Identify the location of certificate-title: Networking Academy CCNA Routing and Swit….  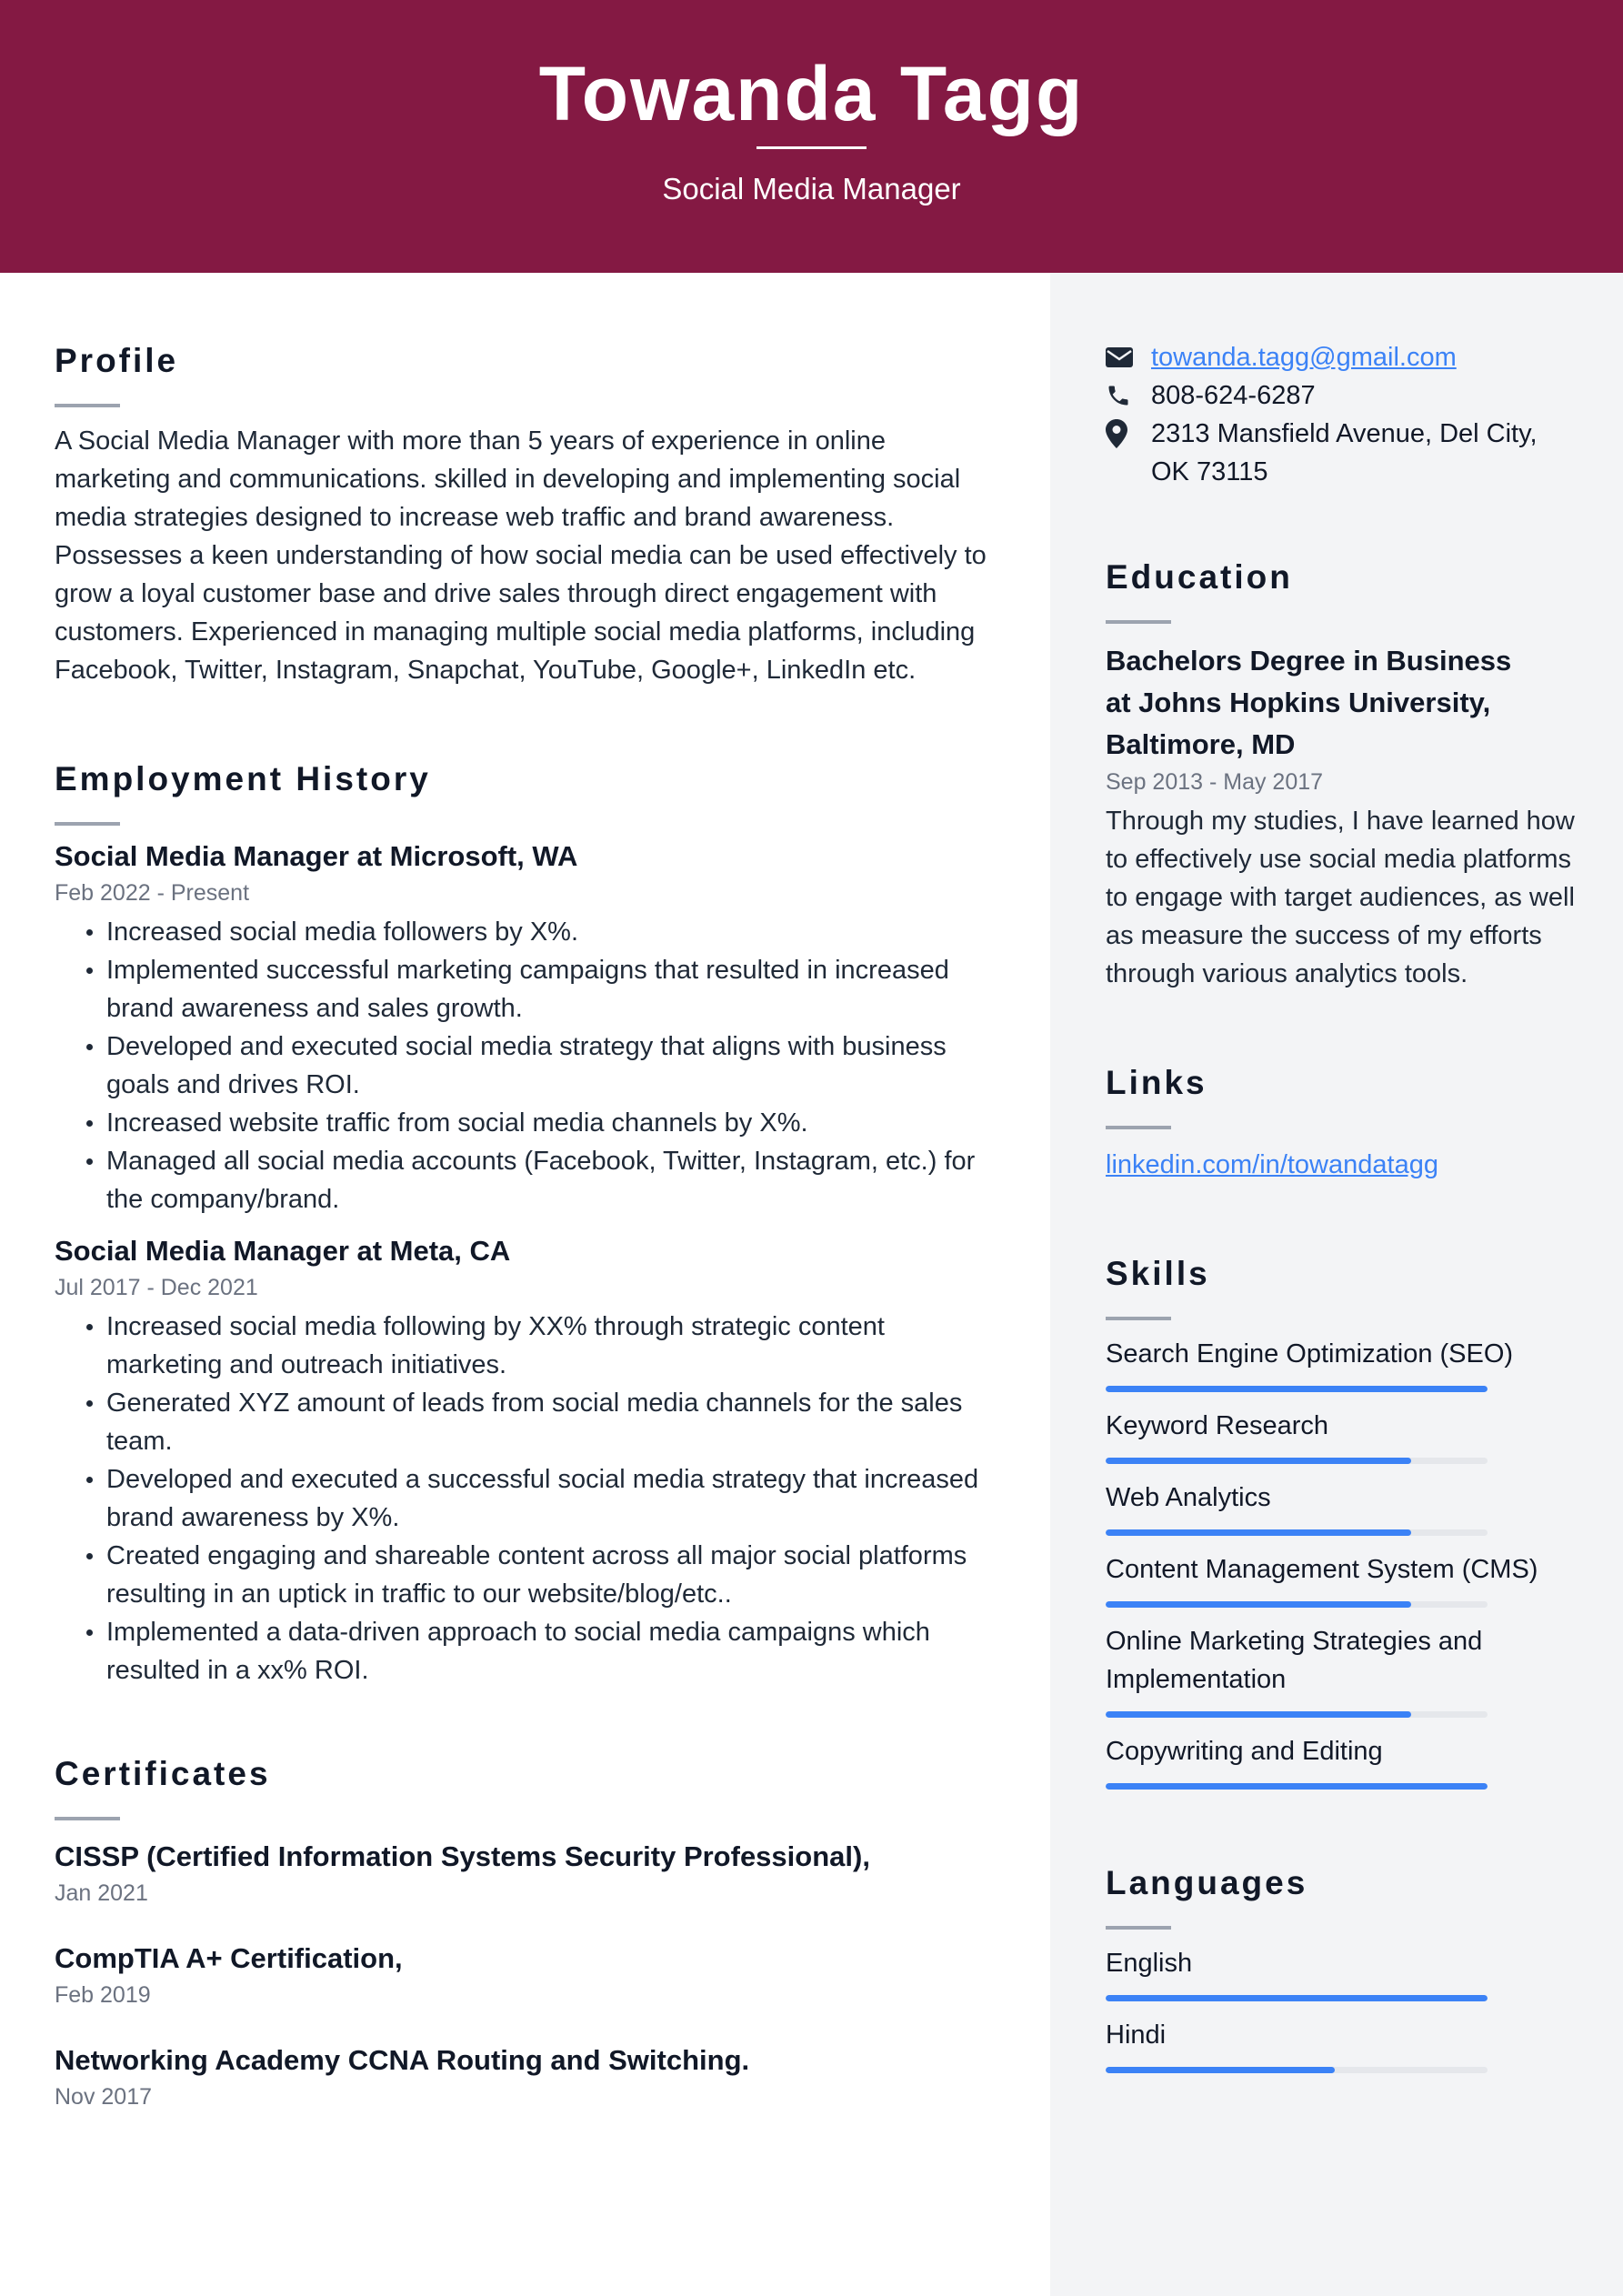
(402, 2060).